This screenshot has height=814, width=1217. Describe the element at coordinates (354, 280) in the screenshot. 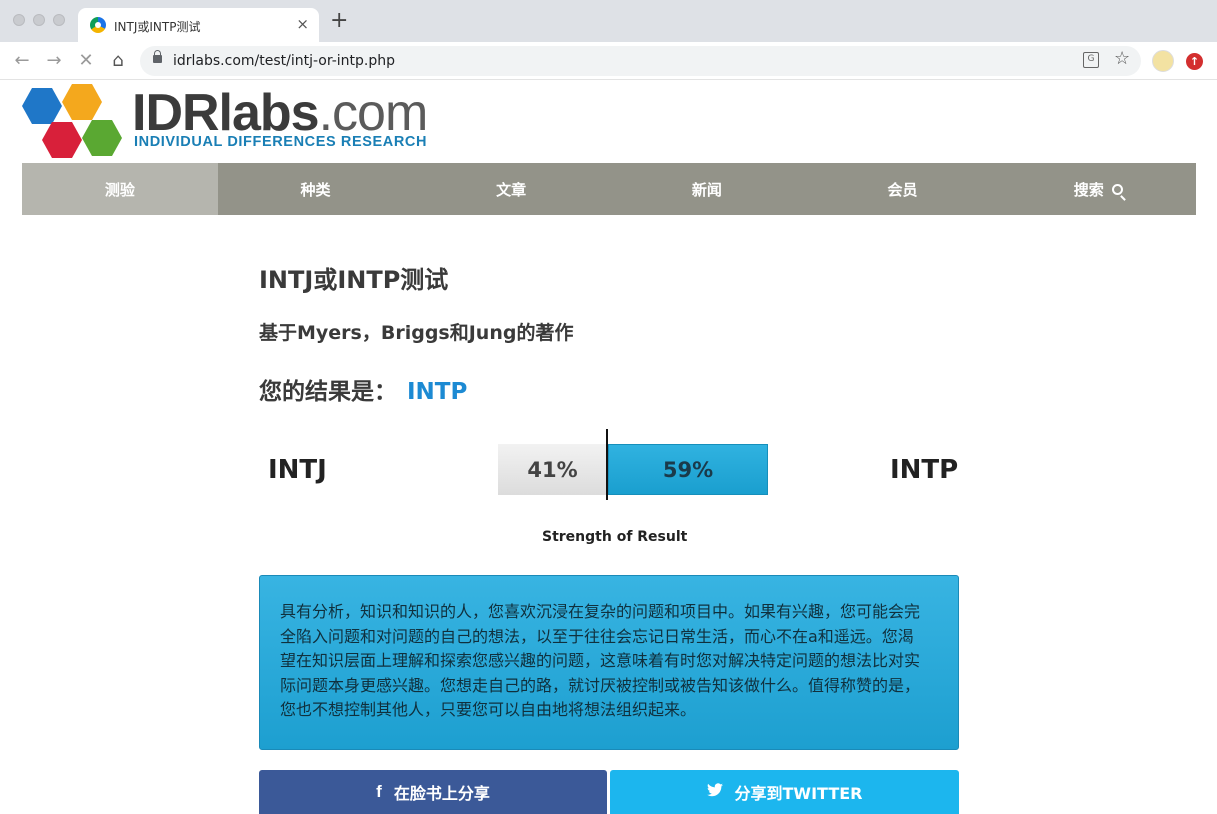

I see `page-title: INTJ或INTP测试` at that location.